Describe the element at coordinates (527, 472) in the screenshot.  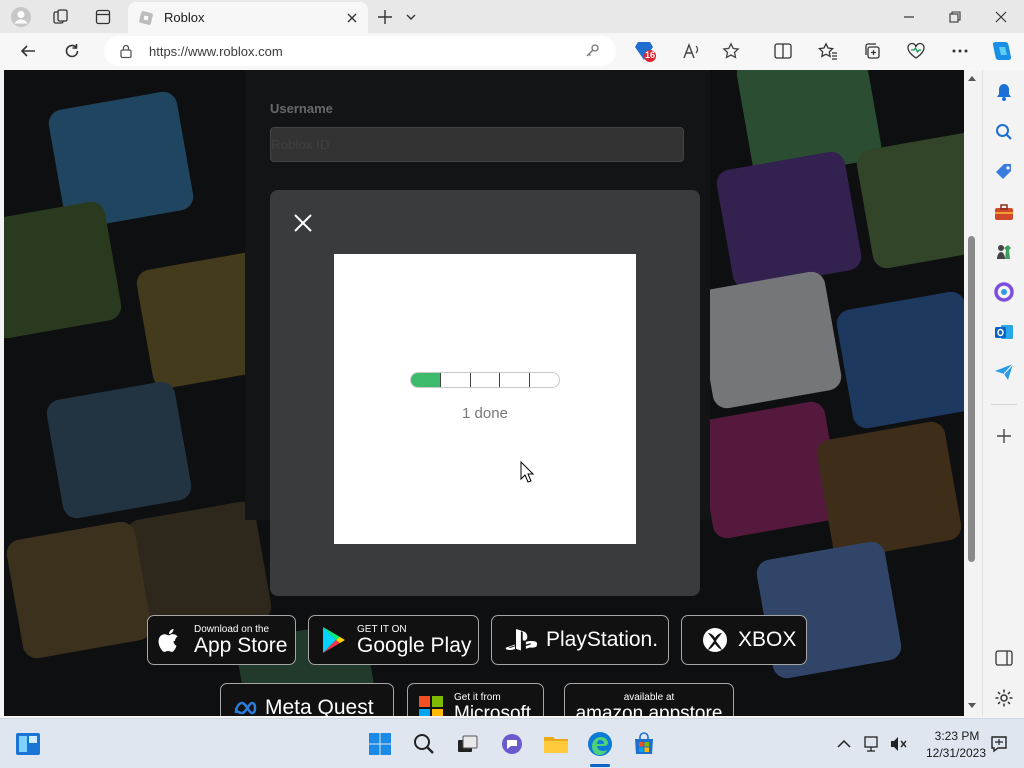
I see `mouse-cursor-icon` at that location.